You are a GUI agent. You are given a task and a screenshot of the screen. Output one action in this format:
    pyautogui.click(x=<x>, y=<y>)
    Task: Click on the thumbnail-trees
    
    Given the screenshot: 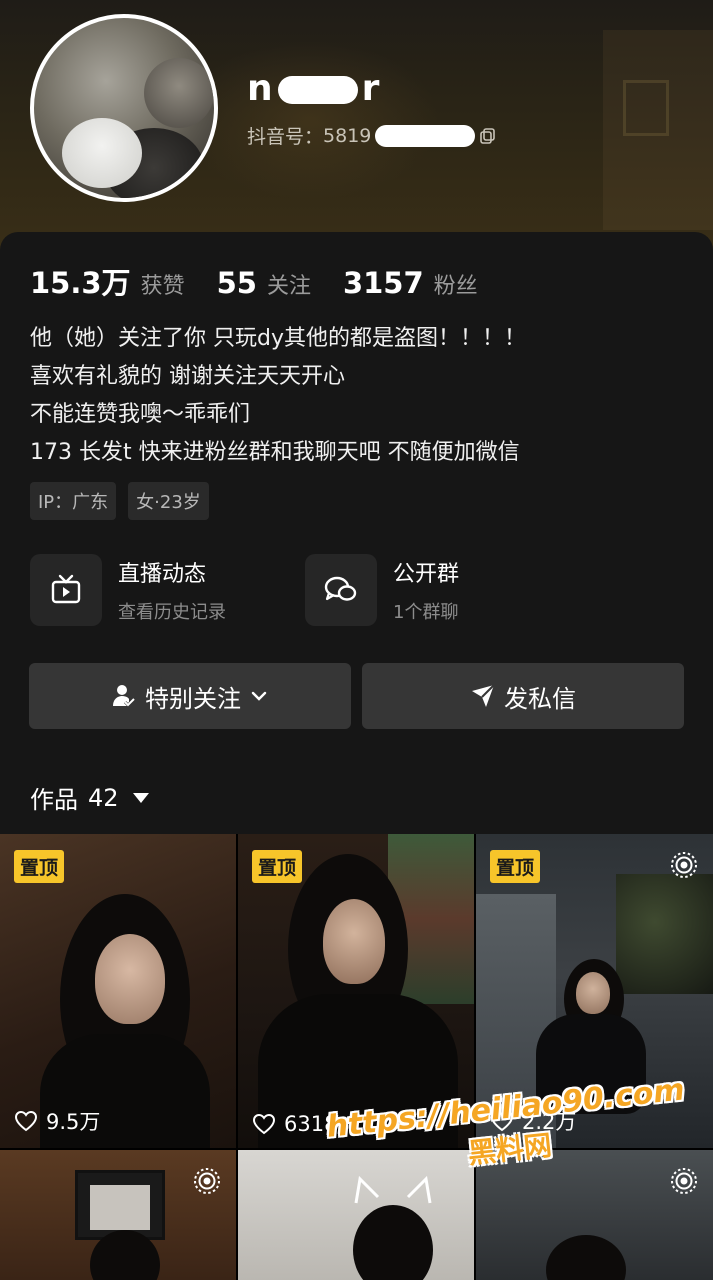 What is the action you would take?
    pyautogui.click(x=664, y=934)
    